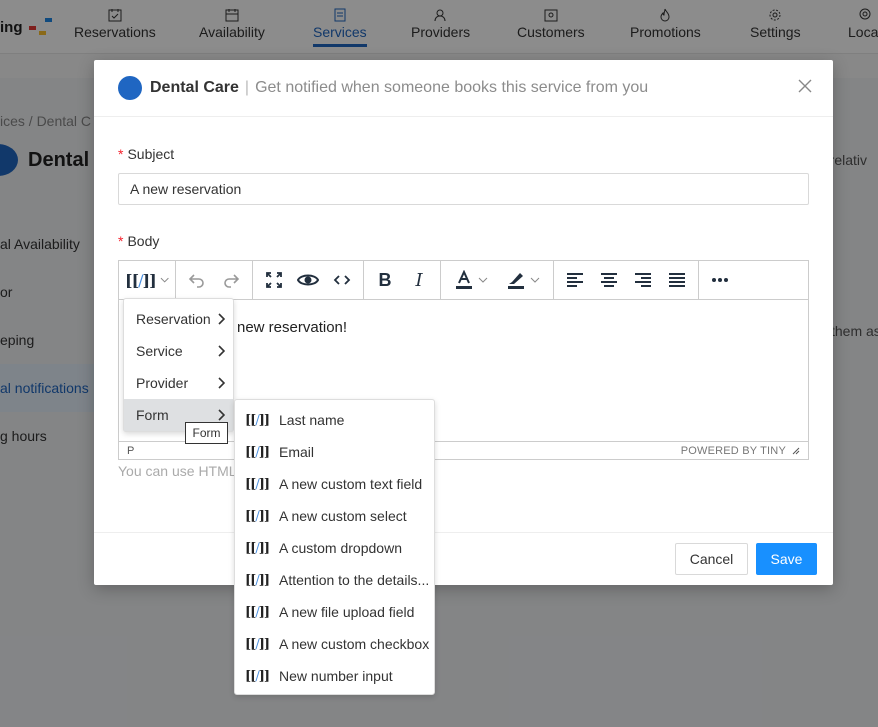 The width and height of the screenshot is (878, 727). Describe the element at coordinates (178, 351) in the screenshot. I see `menu-item-service: Service` at that location.